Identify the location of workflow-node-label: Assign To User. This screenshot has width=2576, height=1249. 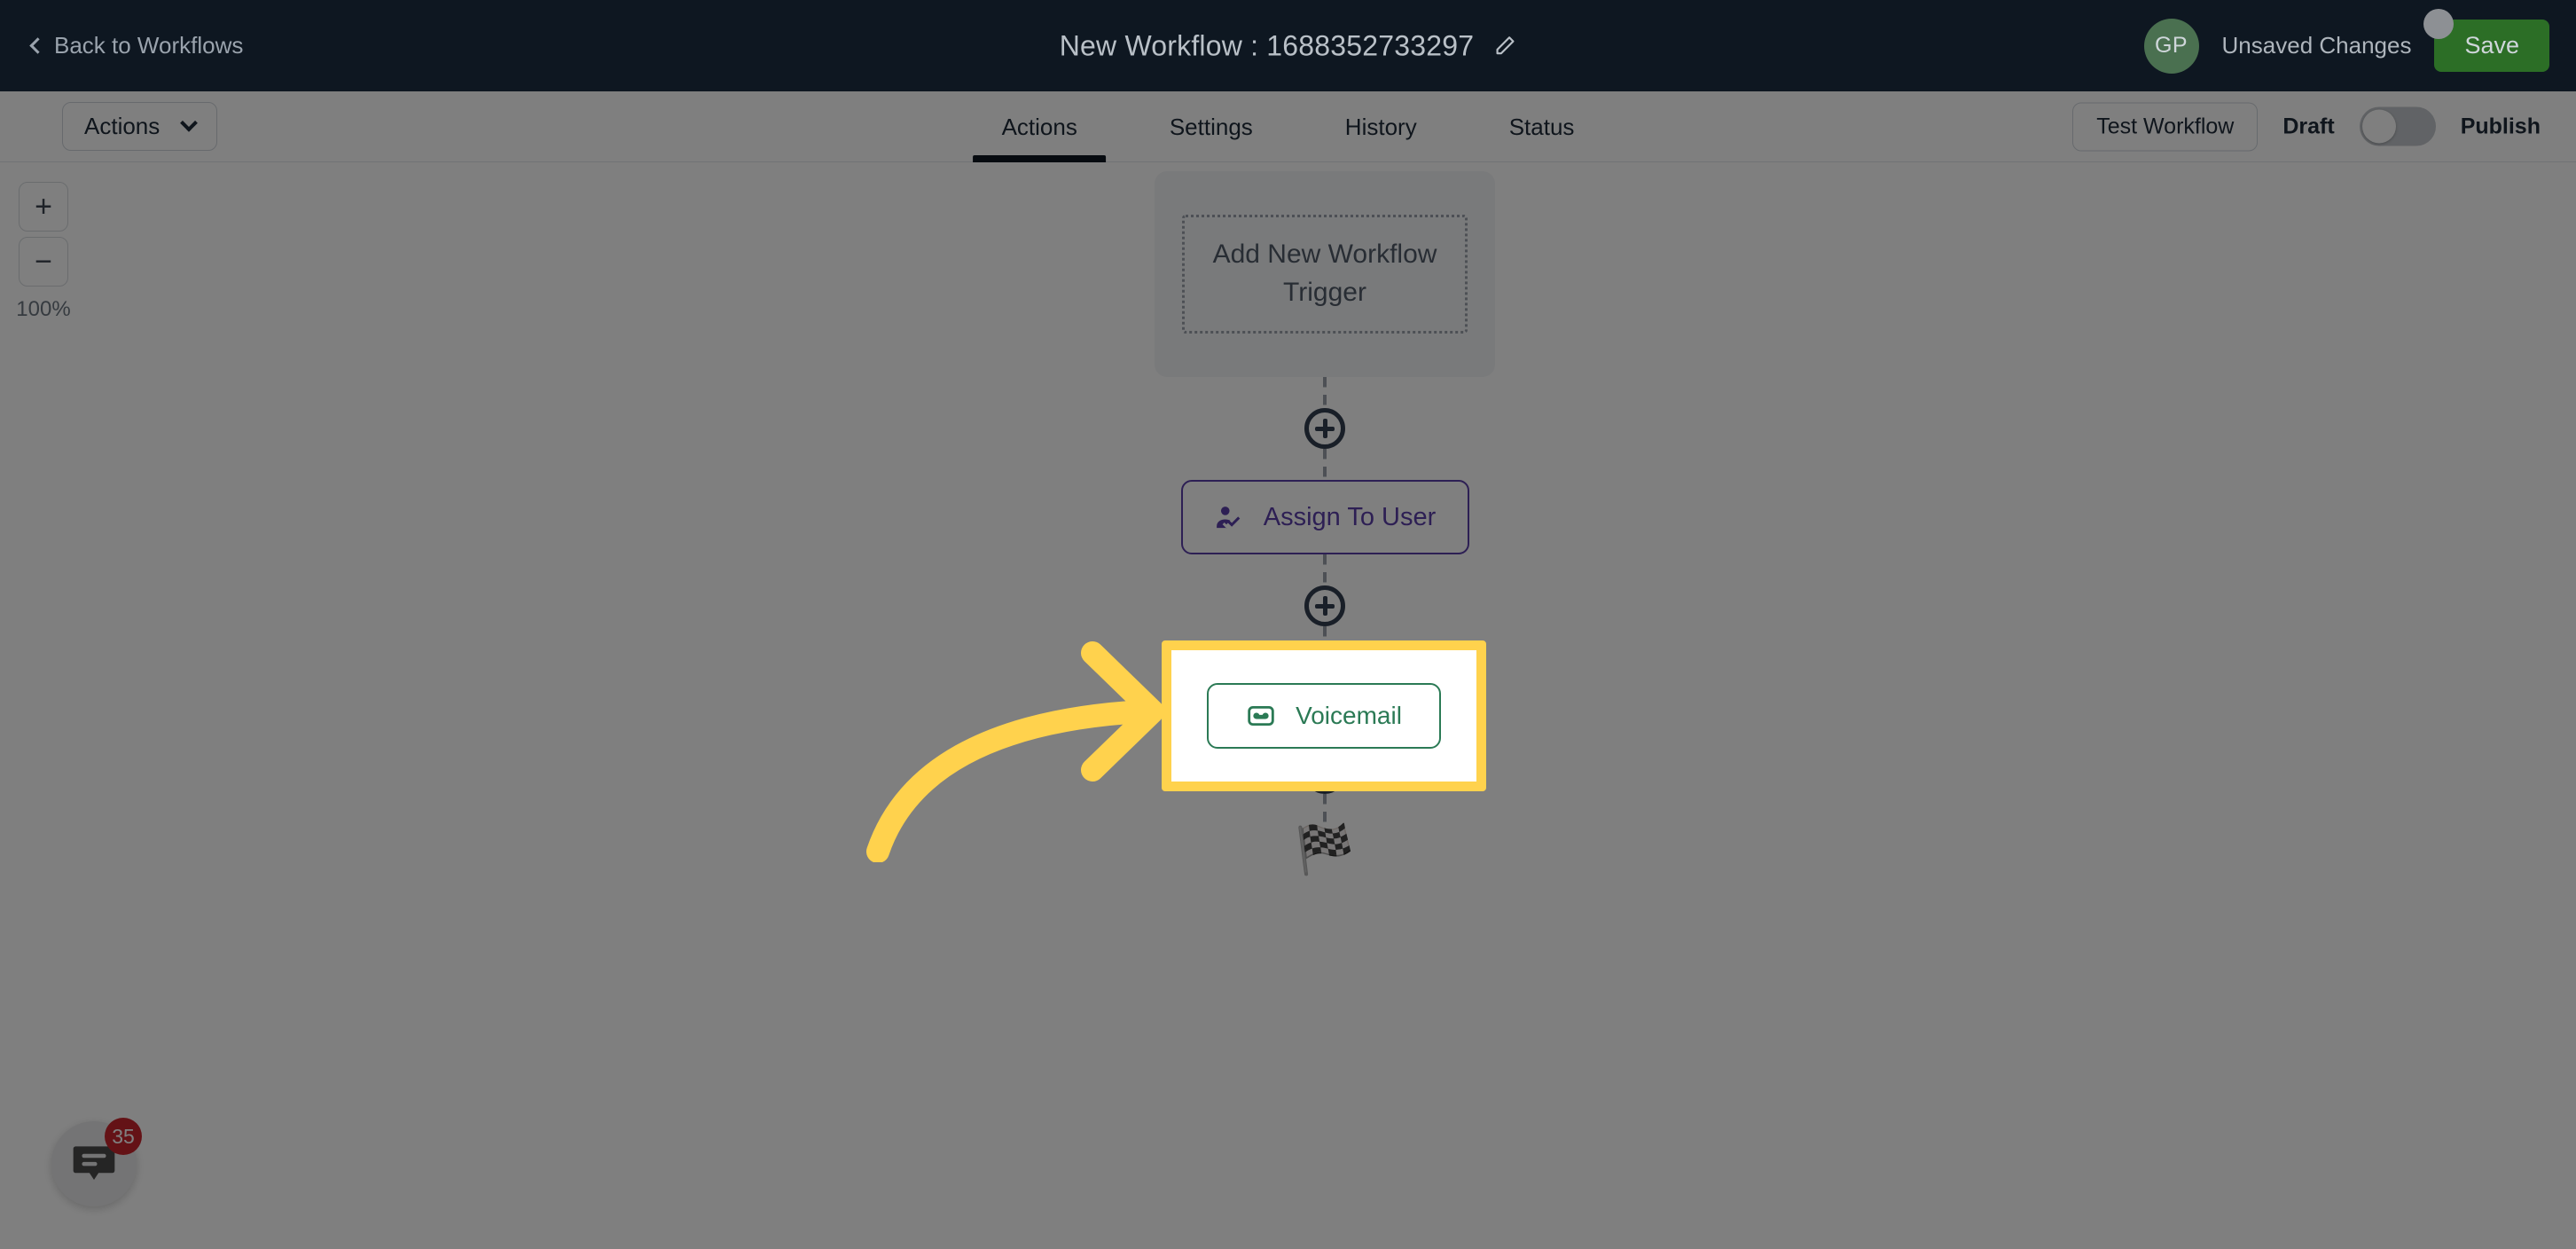
(1350, 516).